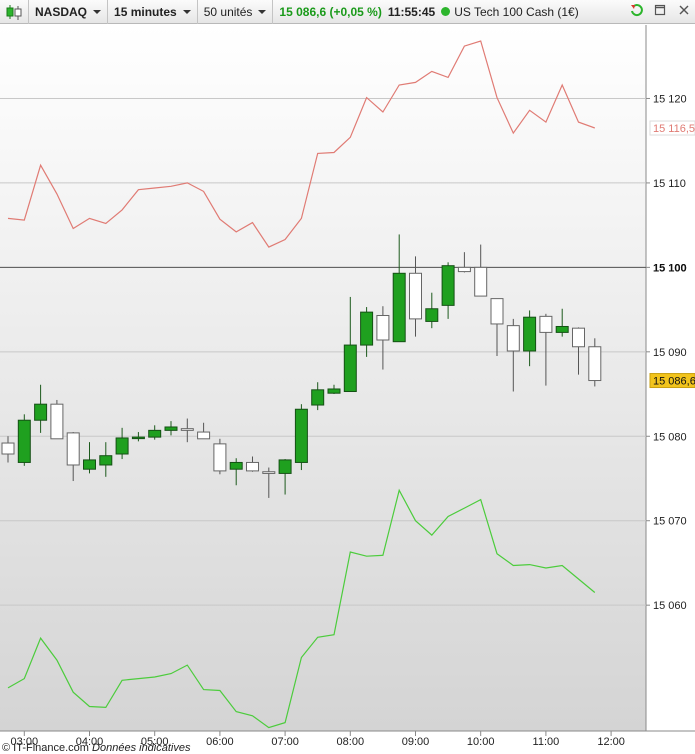 The height and width of the screenshot is (754, 695). Describe the element at coordinates (285, 742) in the screenshot. I see `x-tick-label: 07:00` at that location.